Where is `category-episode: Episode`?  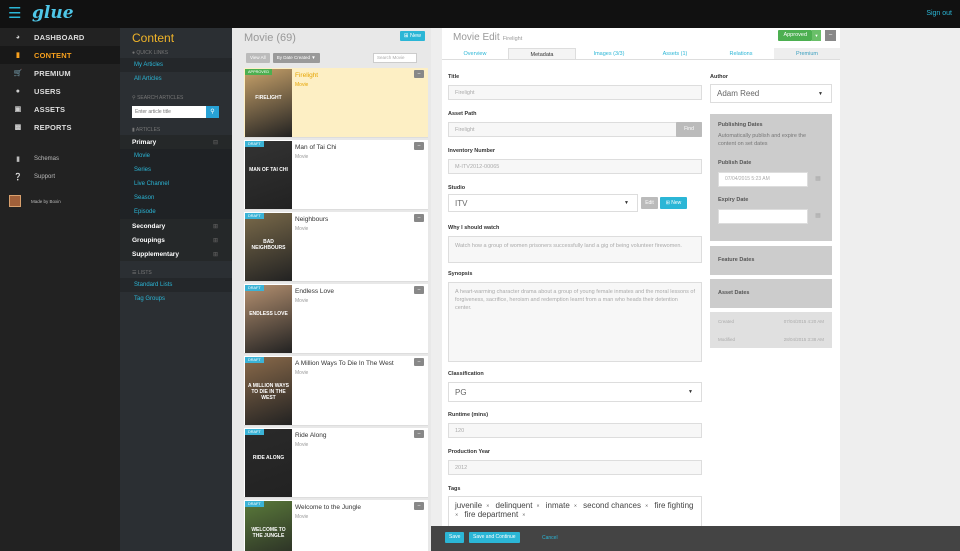 category-episode: Episode is located at coordinates (176, 212).